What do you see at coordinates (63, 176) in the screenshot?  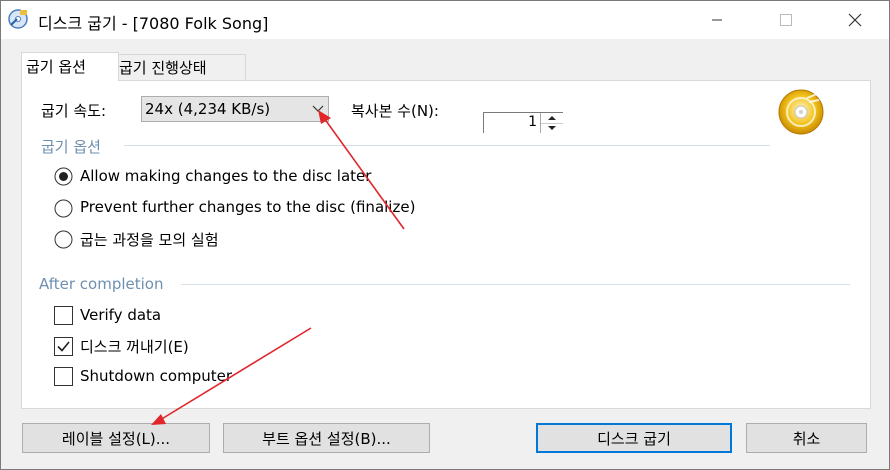 I see `radio-button-selected` at bounding box center [63, 176].